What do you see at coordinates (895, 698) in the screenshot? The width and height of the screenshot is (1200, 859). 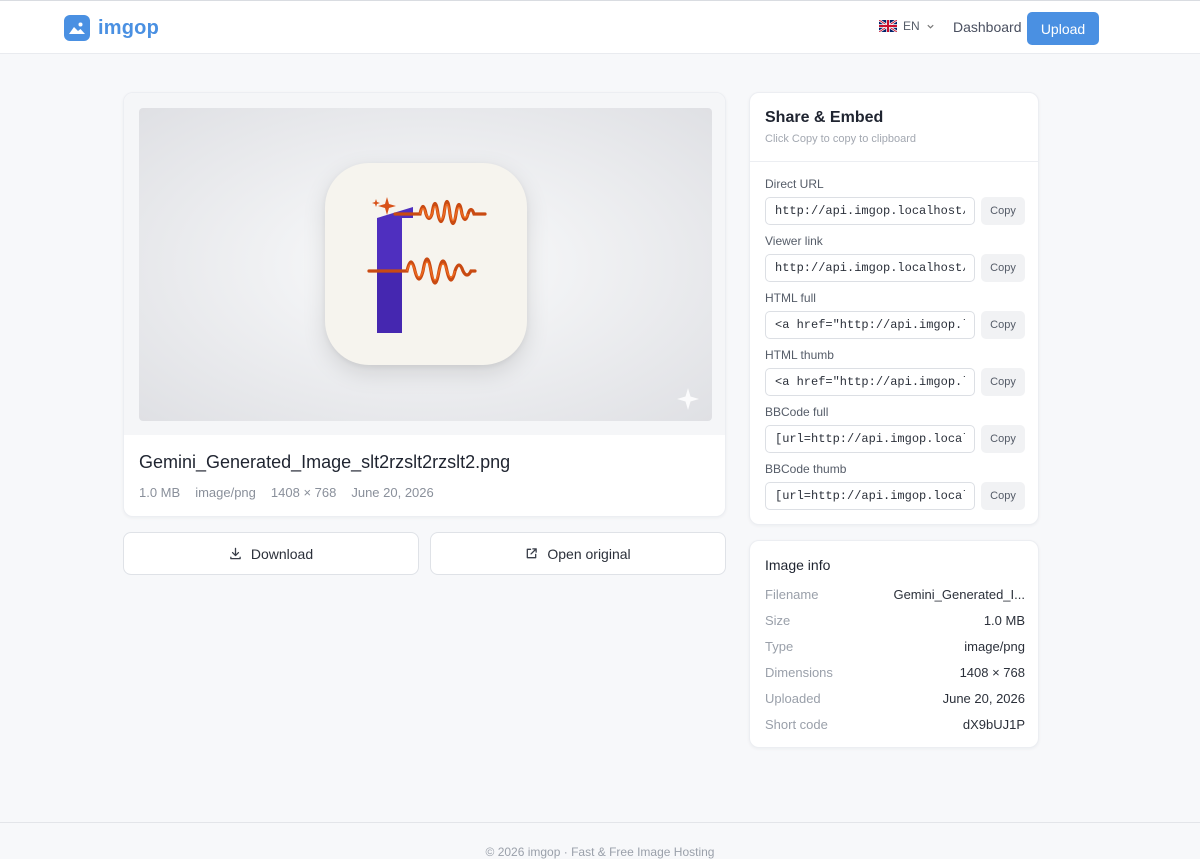 I see `info-row-uploaded: Uploaded June 20, 2026` at bounding box center [895, 698].